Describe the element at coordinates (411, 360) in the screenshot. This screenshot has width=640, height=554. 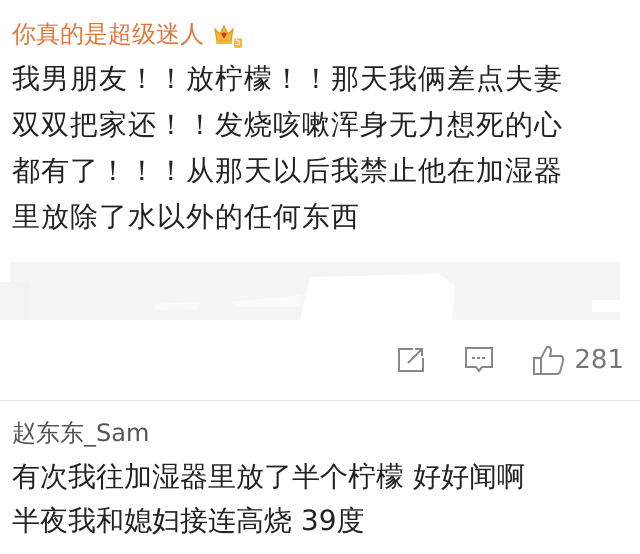
I see `share-icon` at that location.